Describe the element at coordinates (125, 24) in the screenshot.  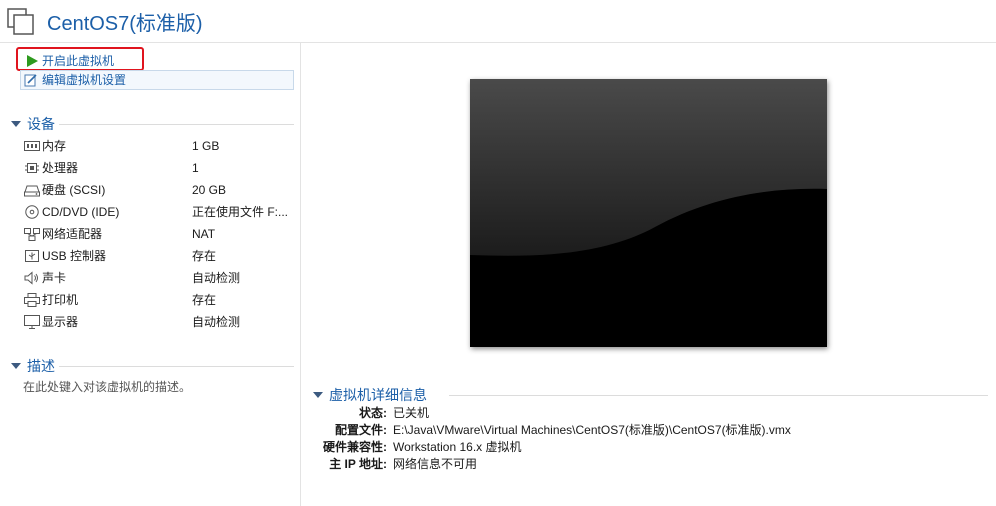
I see `vm-title: CentOS7(标准版)` at that location.